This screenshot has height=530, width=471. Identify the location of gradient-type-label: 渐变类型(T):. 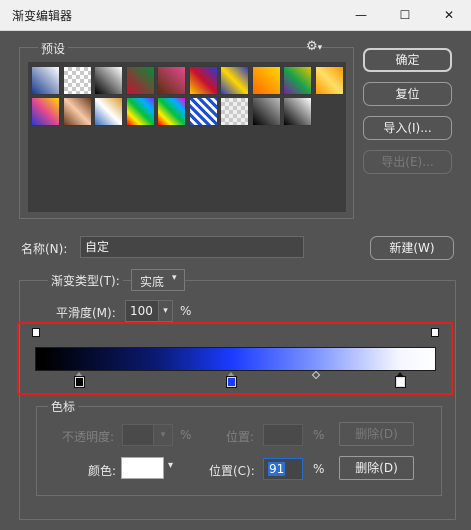
(85, 280).